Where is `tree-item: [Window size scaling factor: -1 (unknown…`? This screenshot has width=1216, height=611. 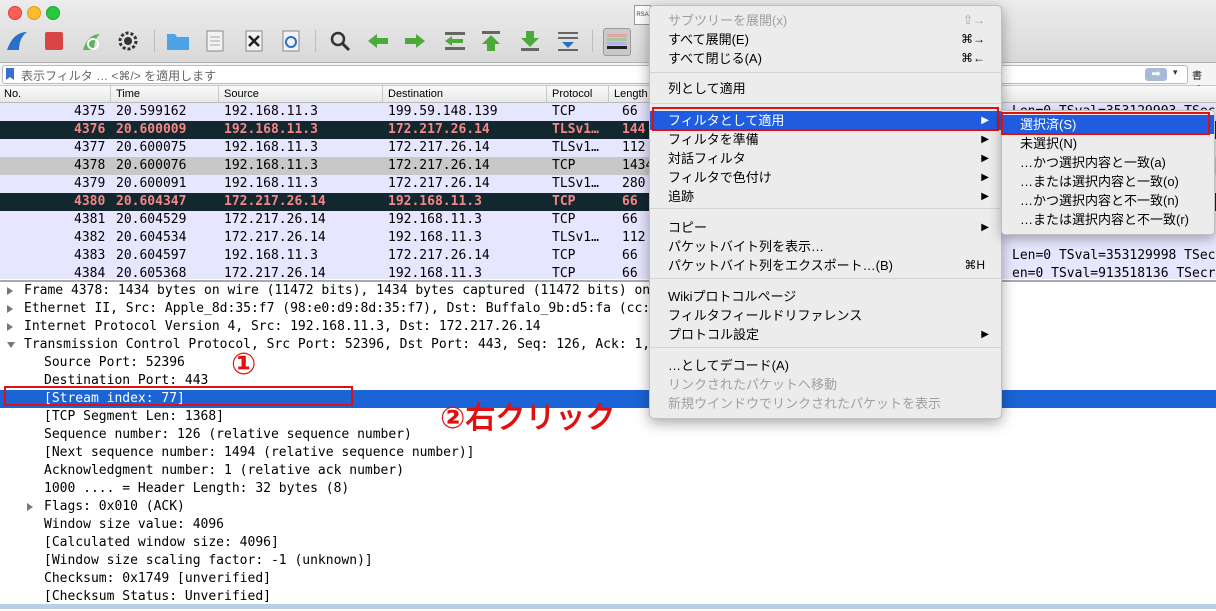
tree-item: [Window size scaling factor: -1 (unknown… is located at coordinates (608, 561).